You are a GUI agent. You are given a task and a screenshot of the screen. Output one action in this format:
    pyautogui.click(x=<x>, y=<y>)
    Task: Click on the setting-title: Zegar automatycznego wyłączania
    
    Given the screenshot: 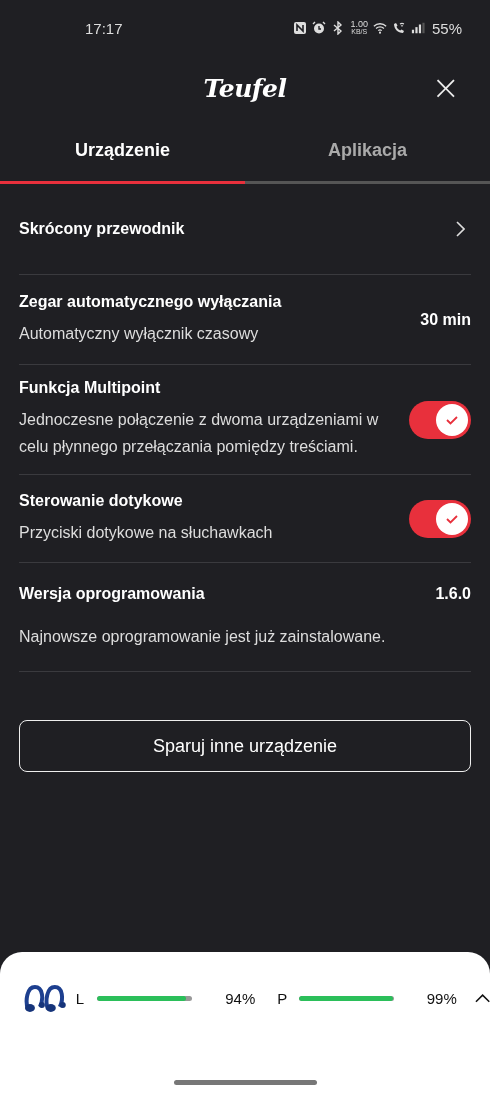 What is the action you would take?
    pyautogui.click(x=150, y=301)
    